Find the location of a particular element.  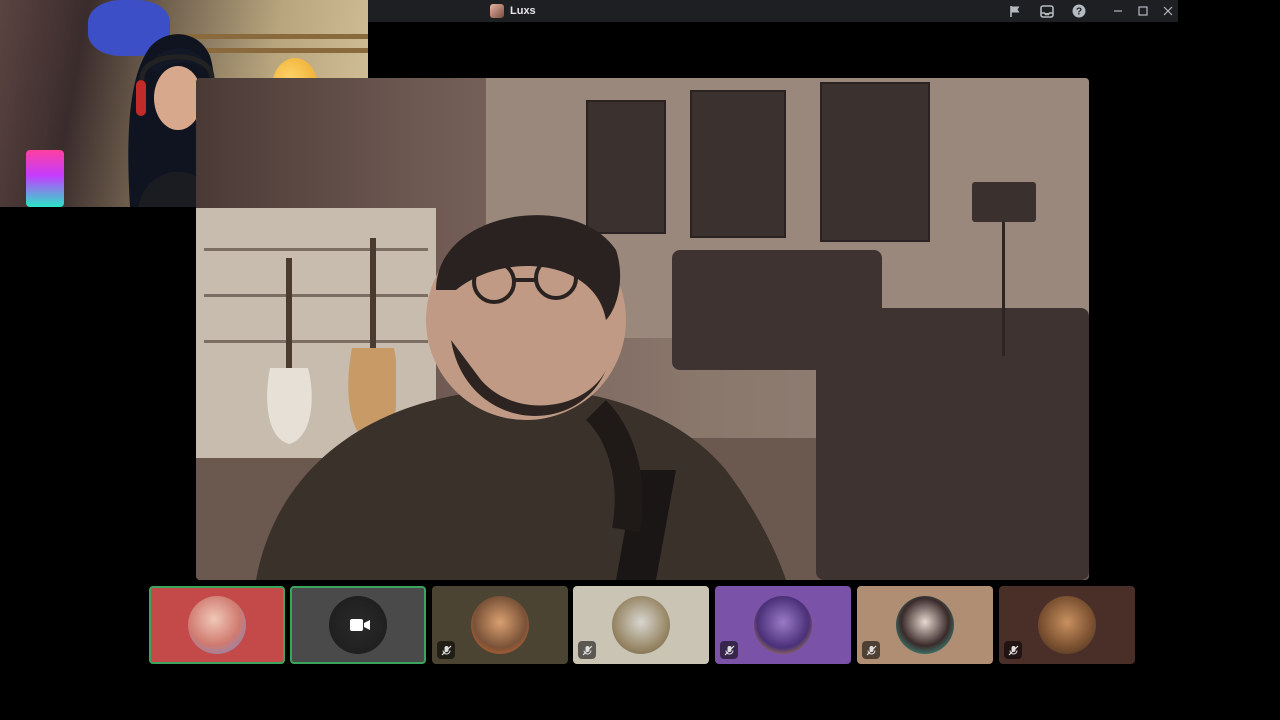

minimize-icon is located at coordinates (1118, 11).